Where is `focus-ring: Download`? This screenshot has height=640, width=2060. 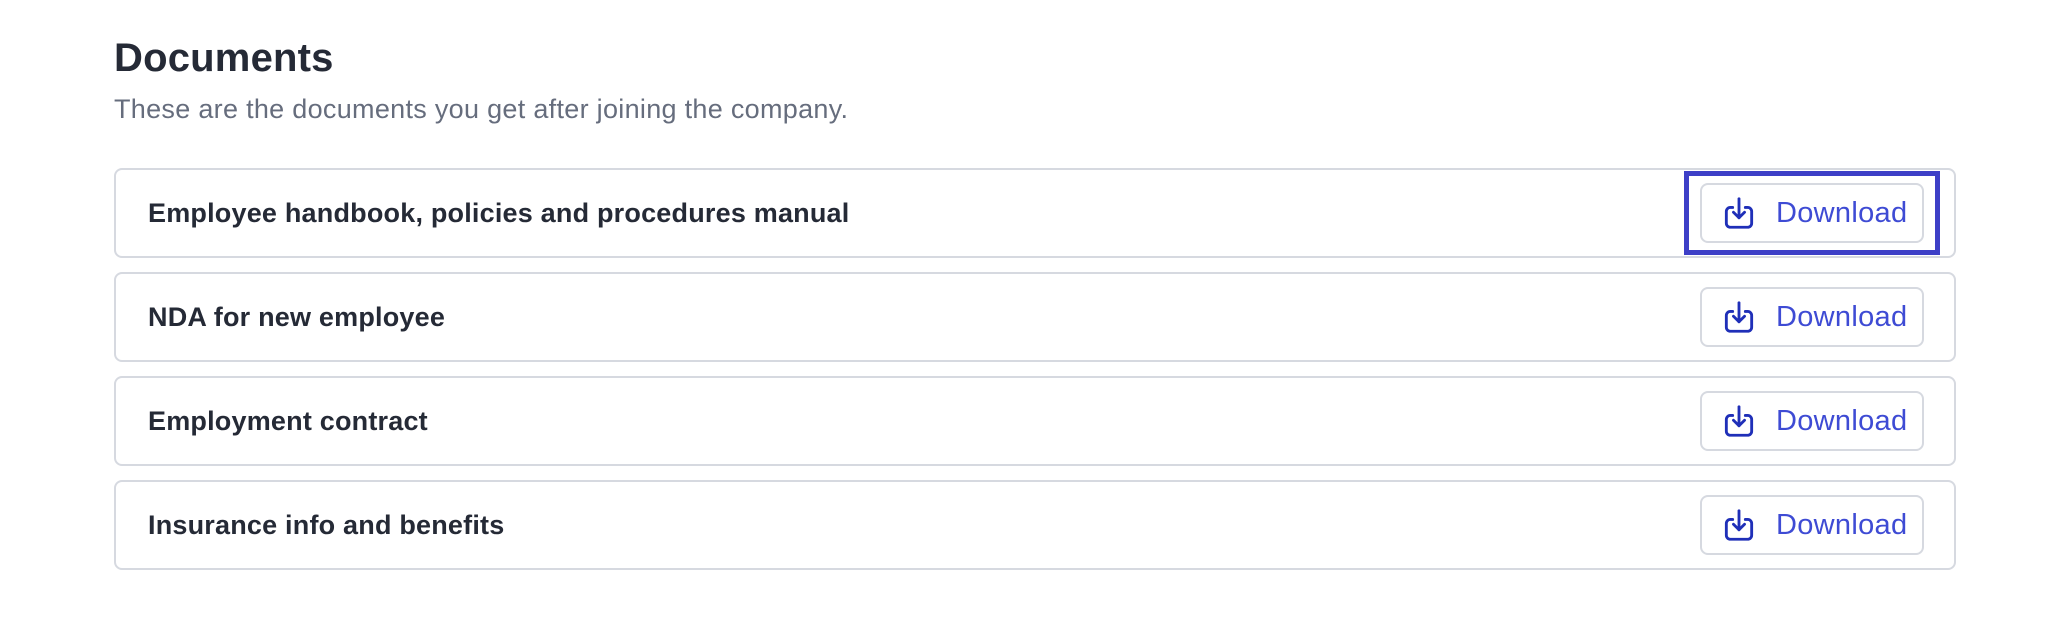
focus-ring: Download is located at coordinates (1812, 213).